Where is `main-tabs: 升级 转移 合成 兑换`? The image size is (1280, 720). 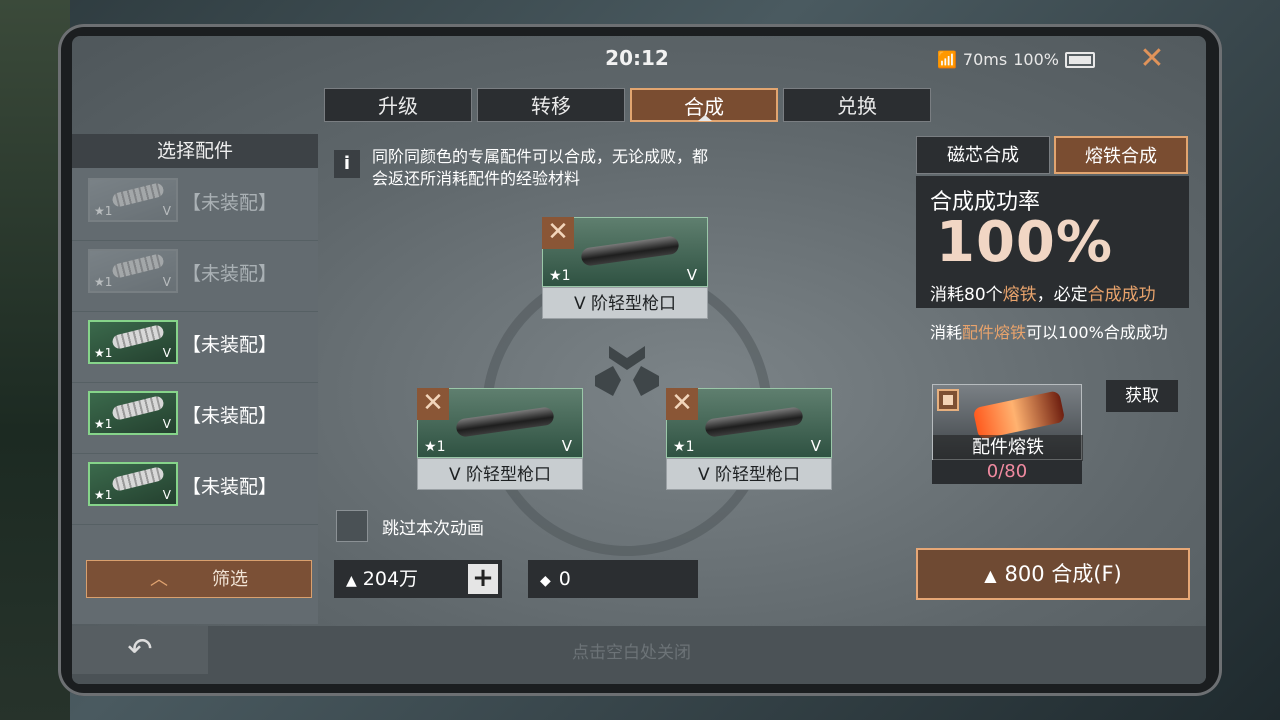 main-tabs: 升级 转移 合成 兑换 is located at coordinates (627, 105).